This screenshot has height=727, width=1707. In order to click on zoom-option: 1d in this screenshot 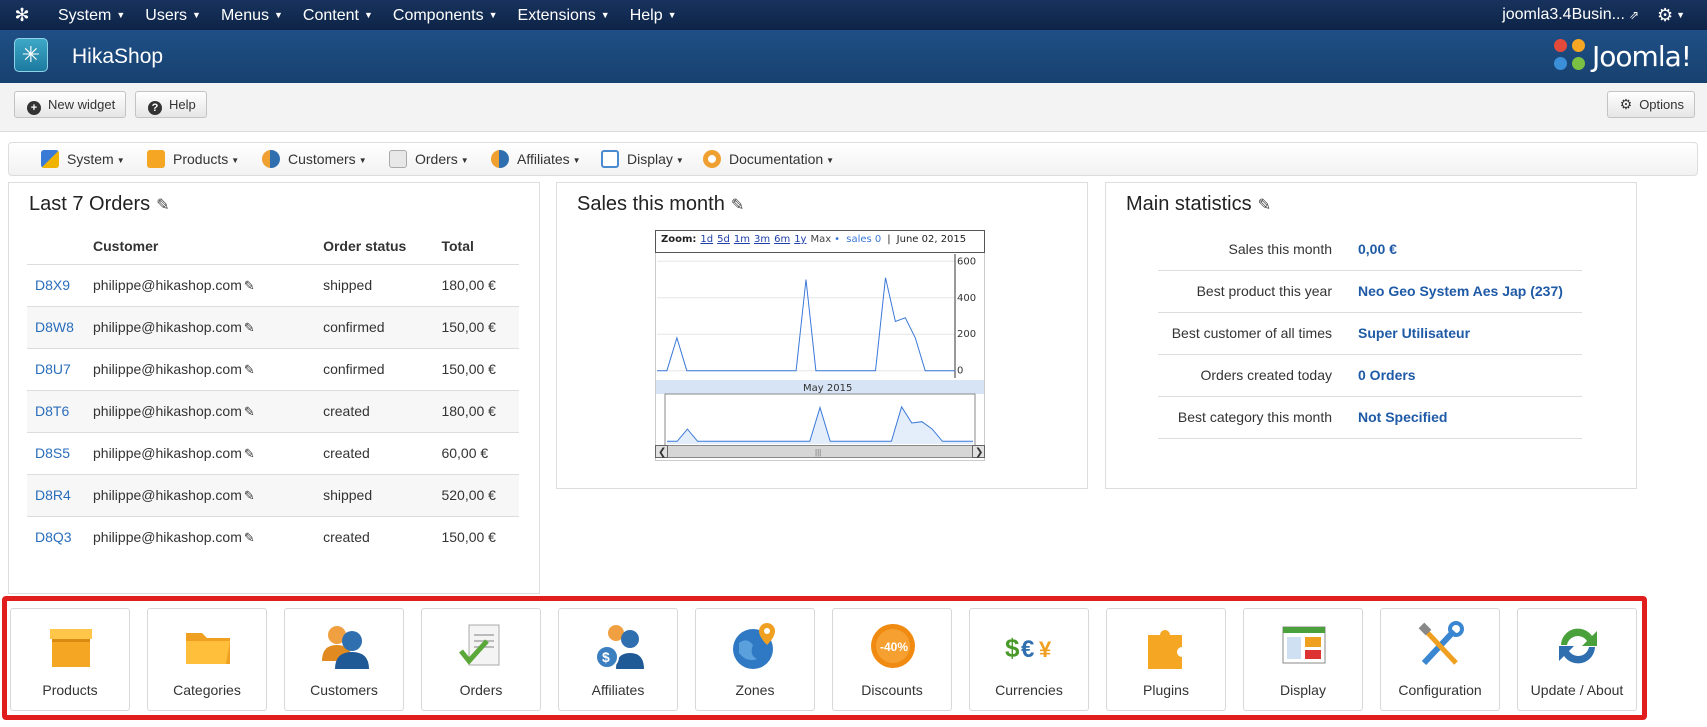, I will do `click(706, 239)`.